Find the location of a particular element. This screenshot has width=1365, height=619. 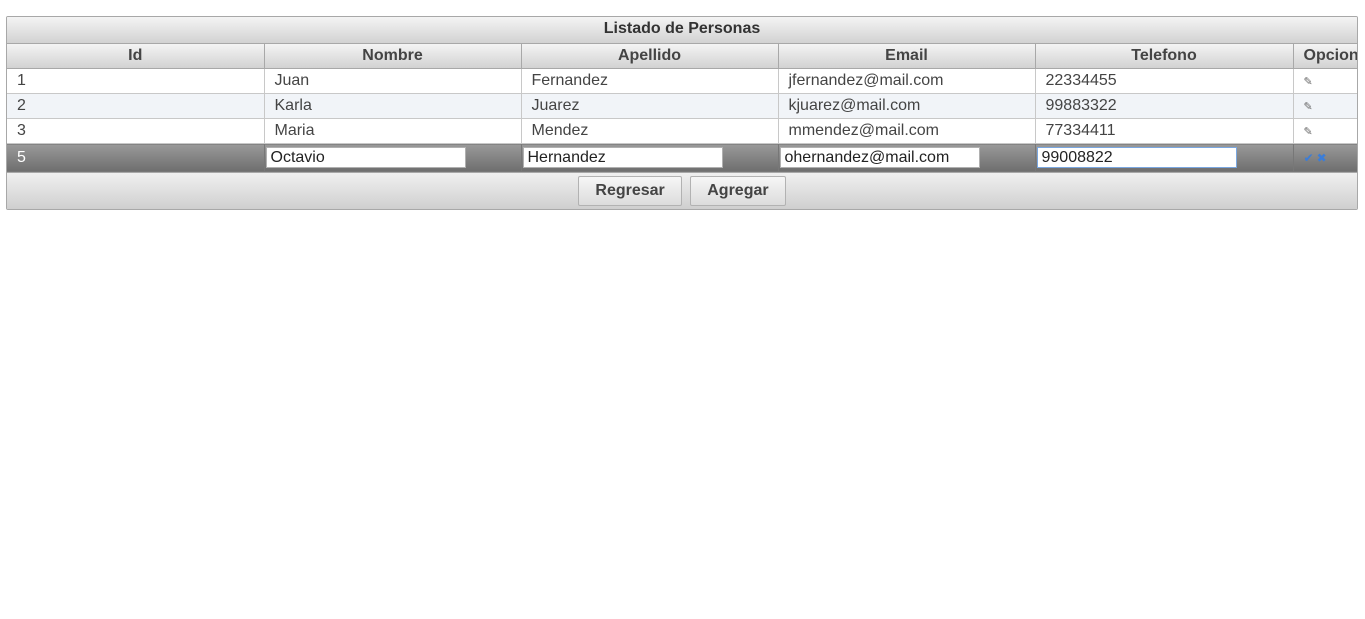

cell-id: 2 is located at coordinates (136, 106).